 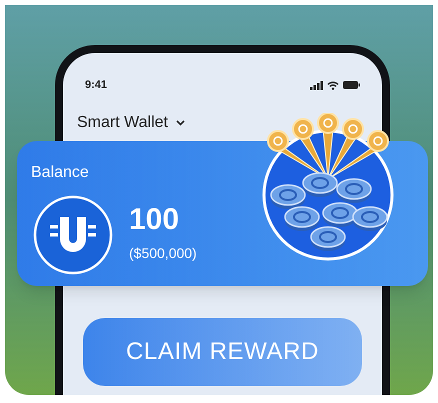 What do you see at coordinates (163, 253) in the screenshot?
I see `balance-fiat-value: ($500,000)` at bounding box center [163, 253].